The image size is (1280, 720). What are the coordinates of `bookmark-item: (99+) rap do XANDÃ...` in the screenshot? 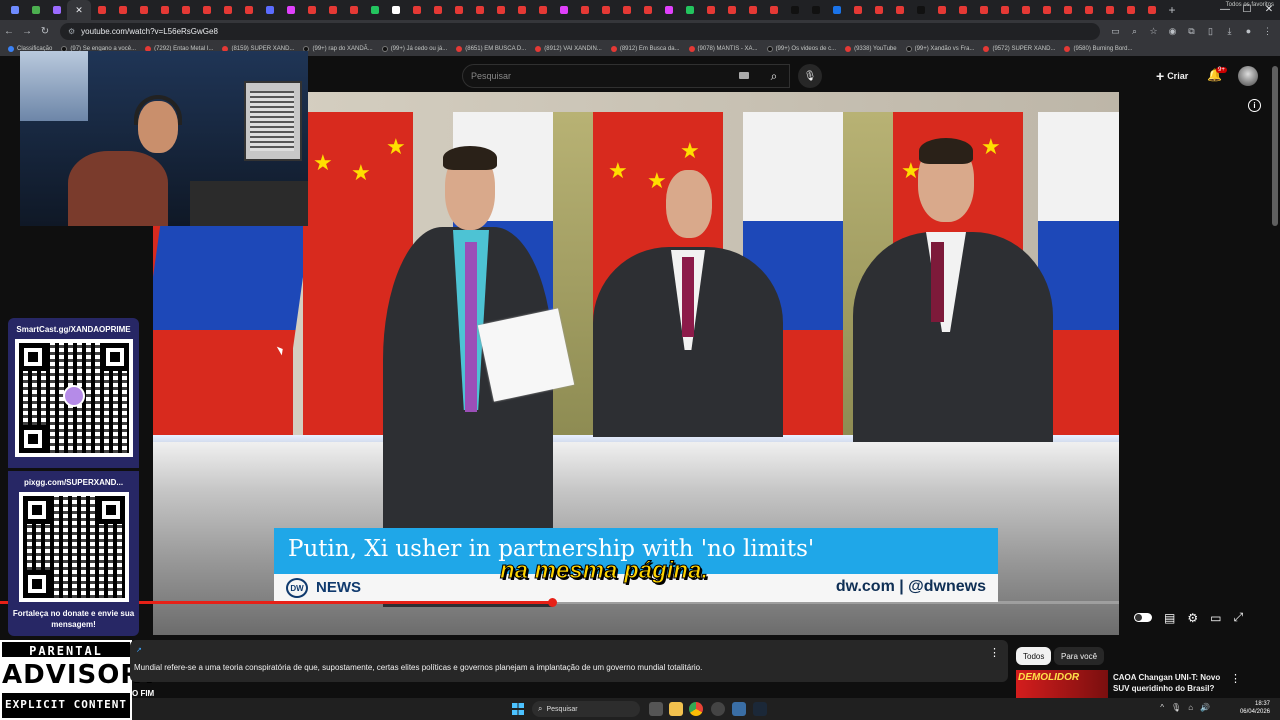 It's located at (338, 49).